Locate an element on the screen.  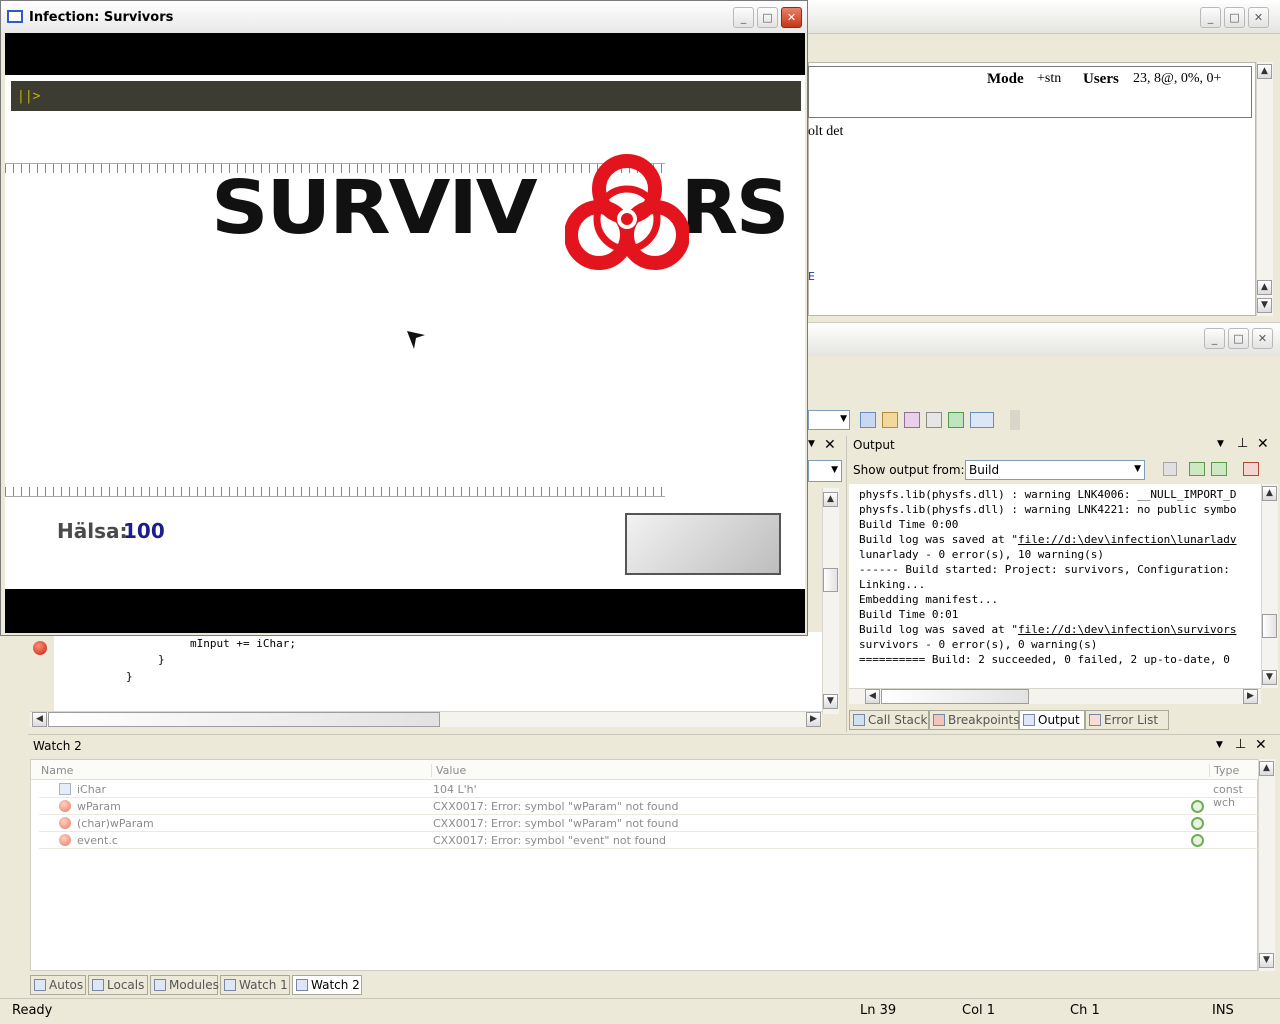
clear-all-icon is located at coordinates (1251, 469).